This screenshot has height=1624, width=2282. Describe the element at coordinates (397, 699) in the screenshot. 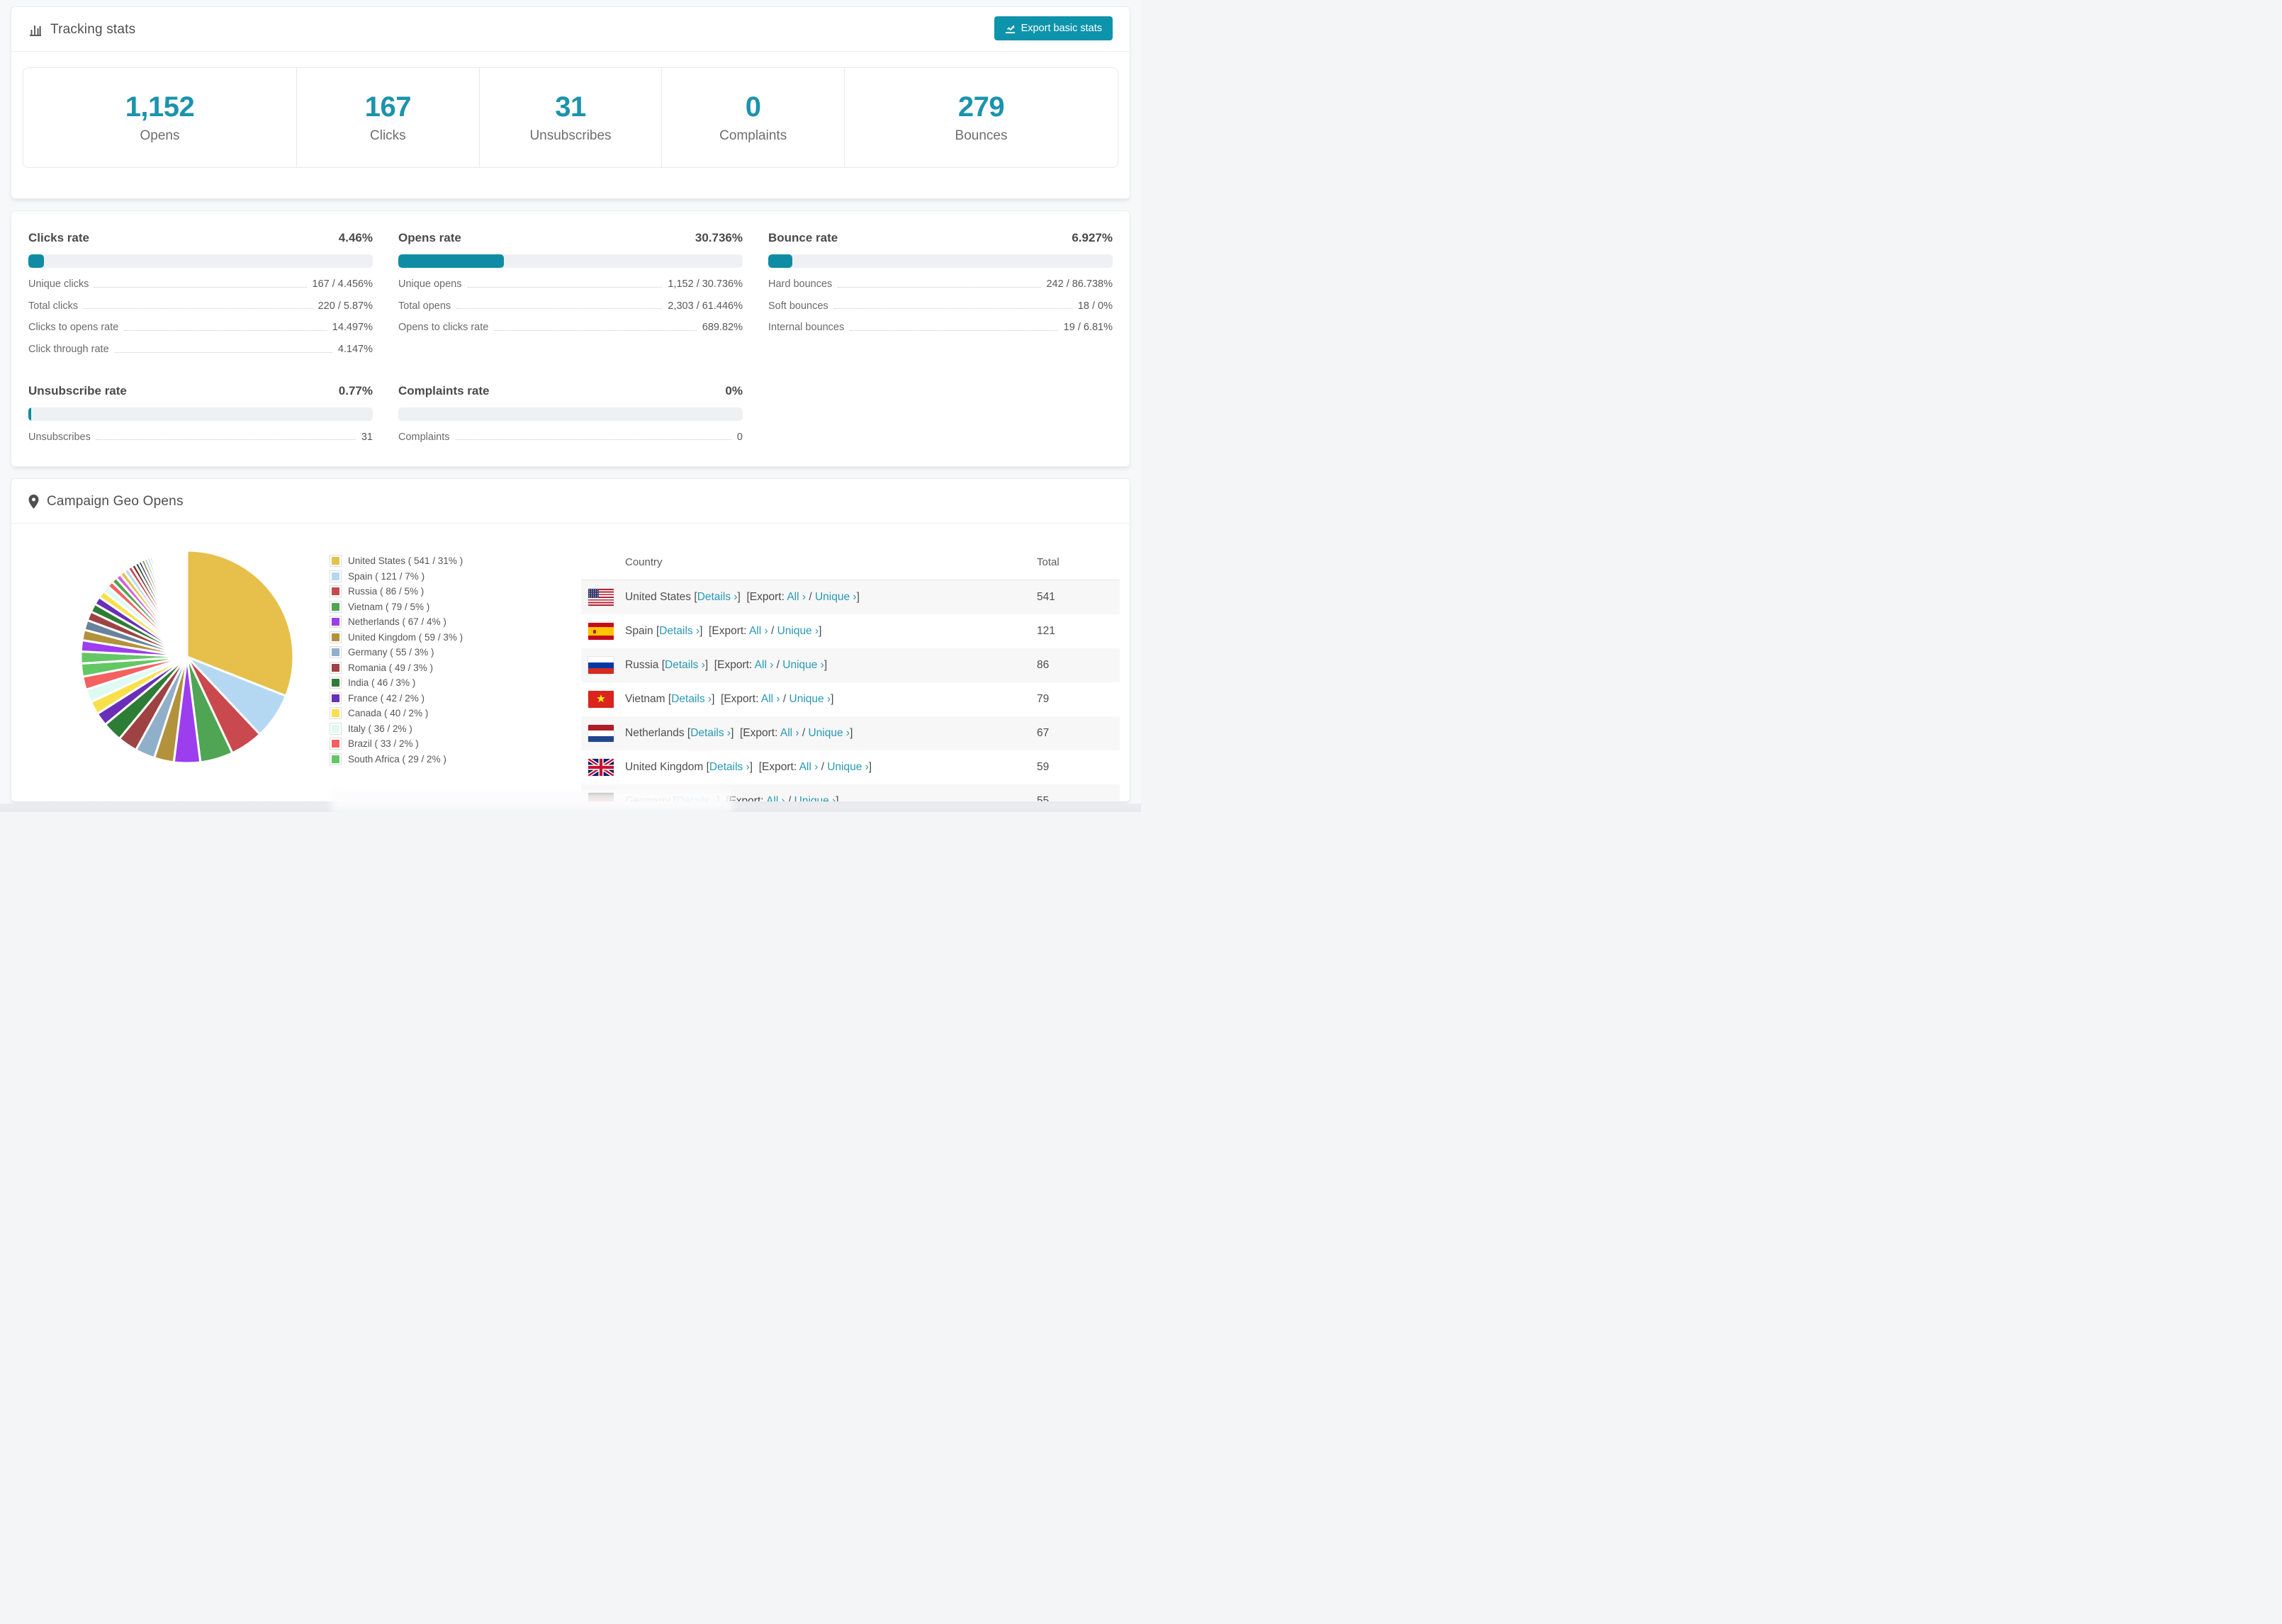

I see `legend-item-france: France ( 42 / 2% )` at that location.